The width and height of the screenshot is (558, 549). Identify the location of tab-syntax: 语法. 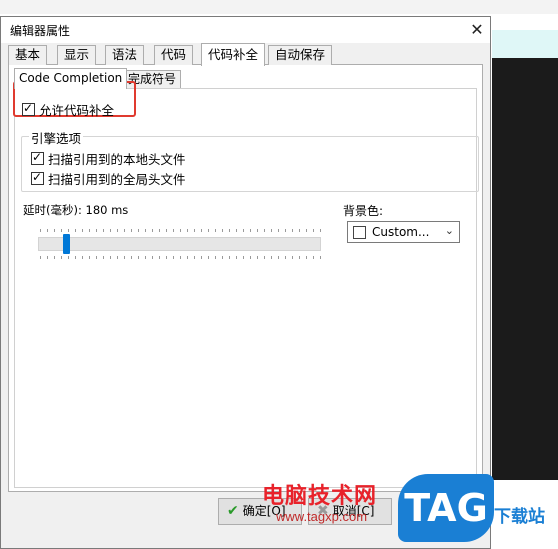
(125, 55).